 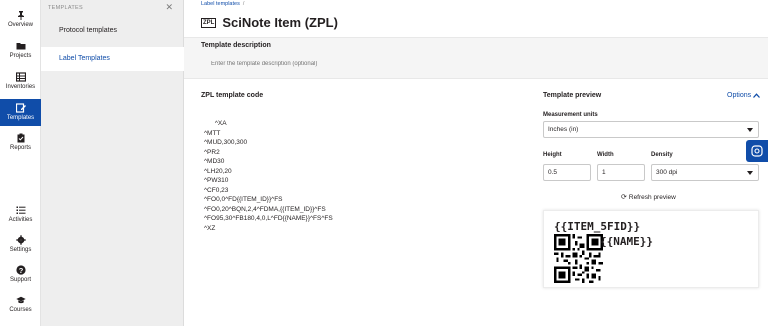 What do you see at coordinates (65, 8) in the screenshot?
I see `submenu-header: TEMPLATES` at bounding box center [65, 8].